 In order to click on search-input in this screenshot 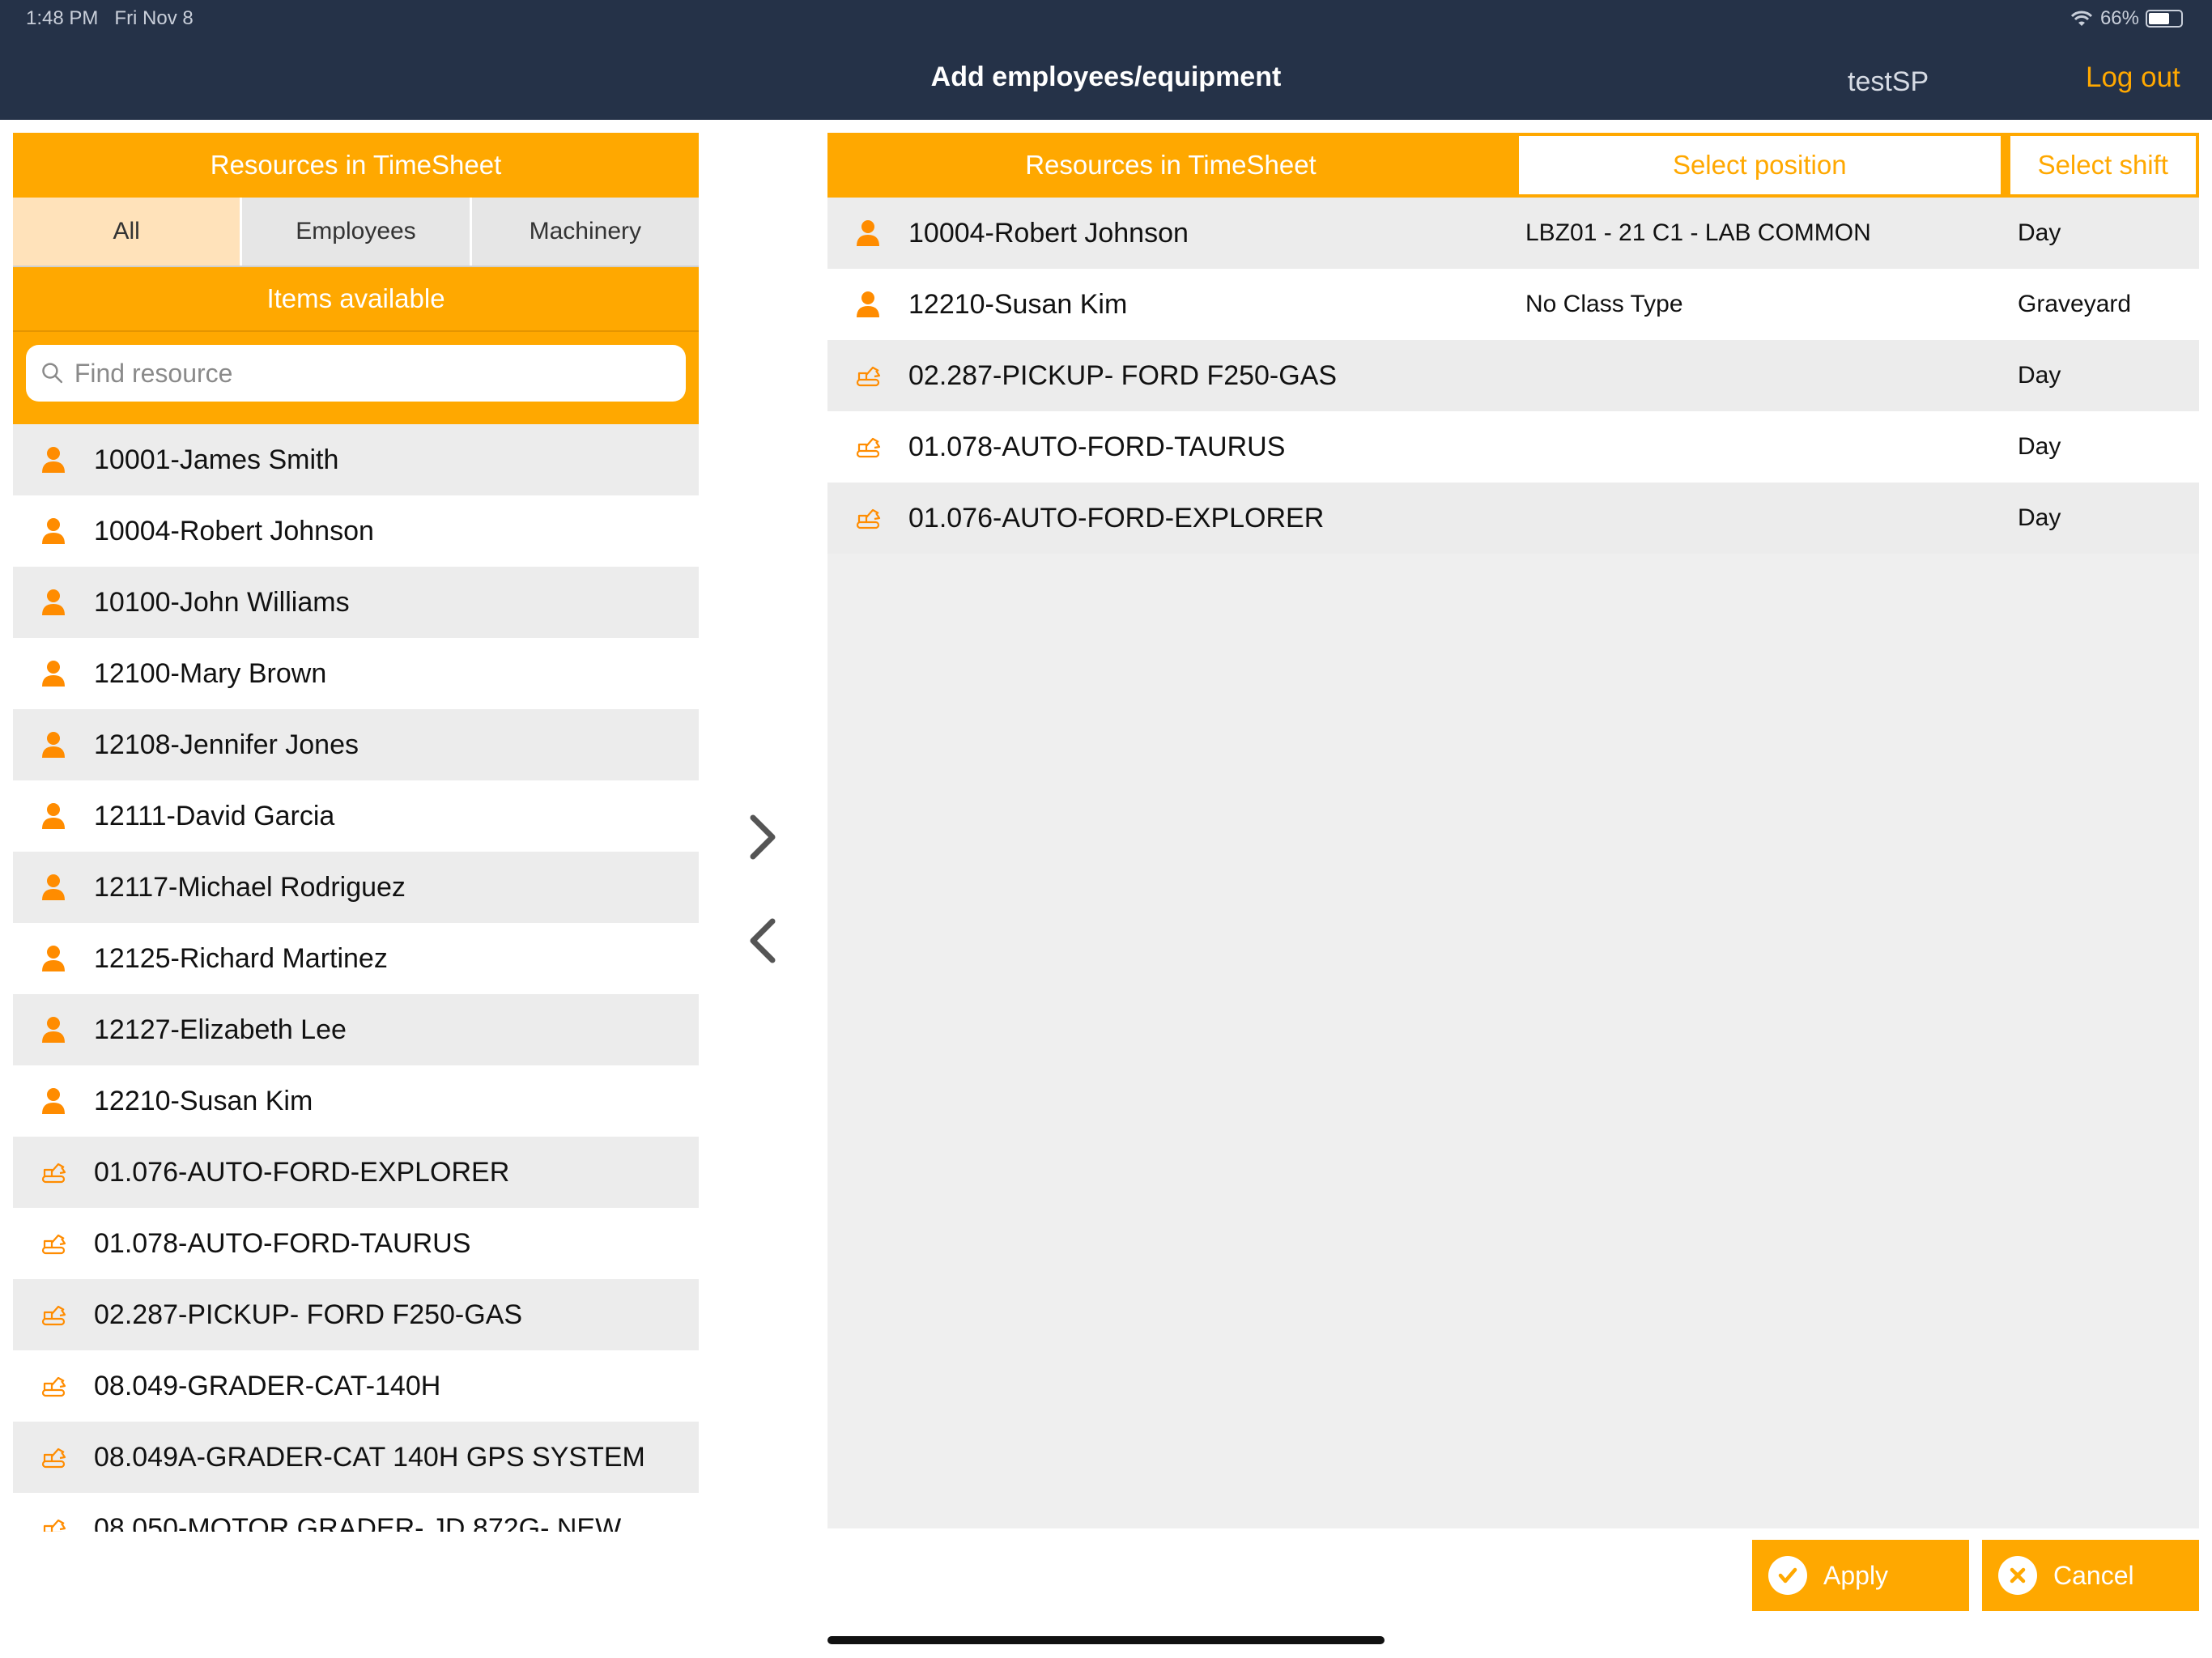, I will do `click(380, 373)`.